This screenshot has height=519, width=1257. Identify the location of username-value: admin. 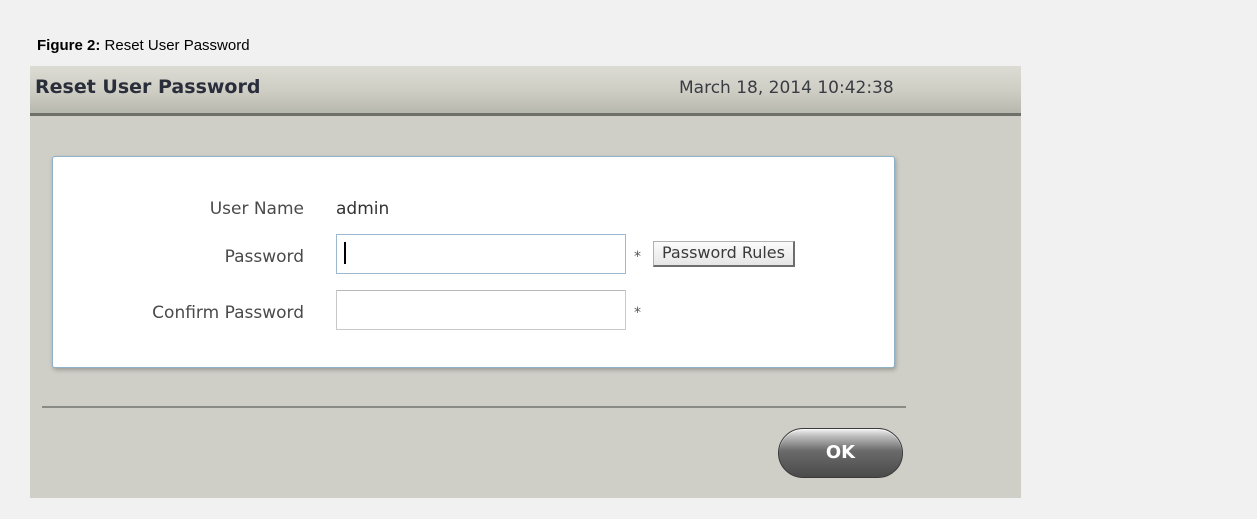
(363, 209).